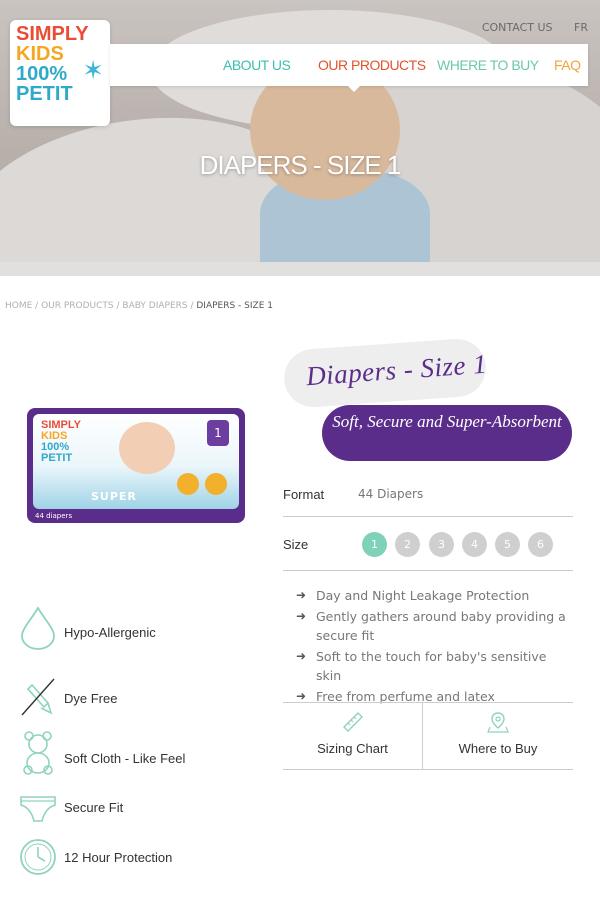 The height and width of the screenshot is (898, 600). What do you see at coordinates (352, 722) in the screenshot?
I see `ruler-icon` at bounding box center [352, 722].